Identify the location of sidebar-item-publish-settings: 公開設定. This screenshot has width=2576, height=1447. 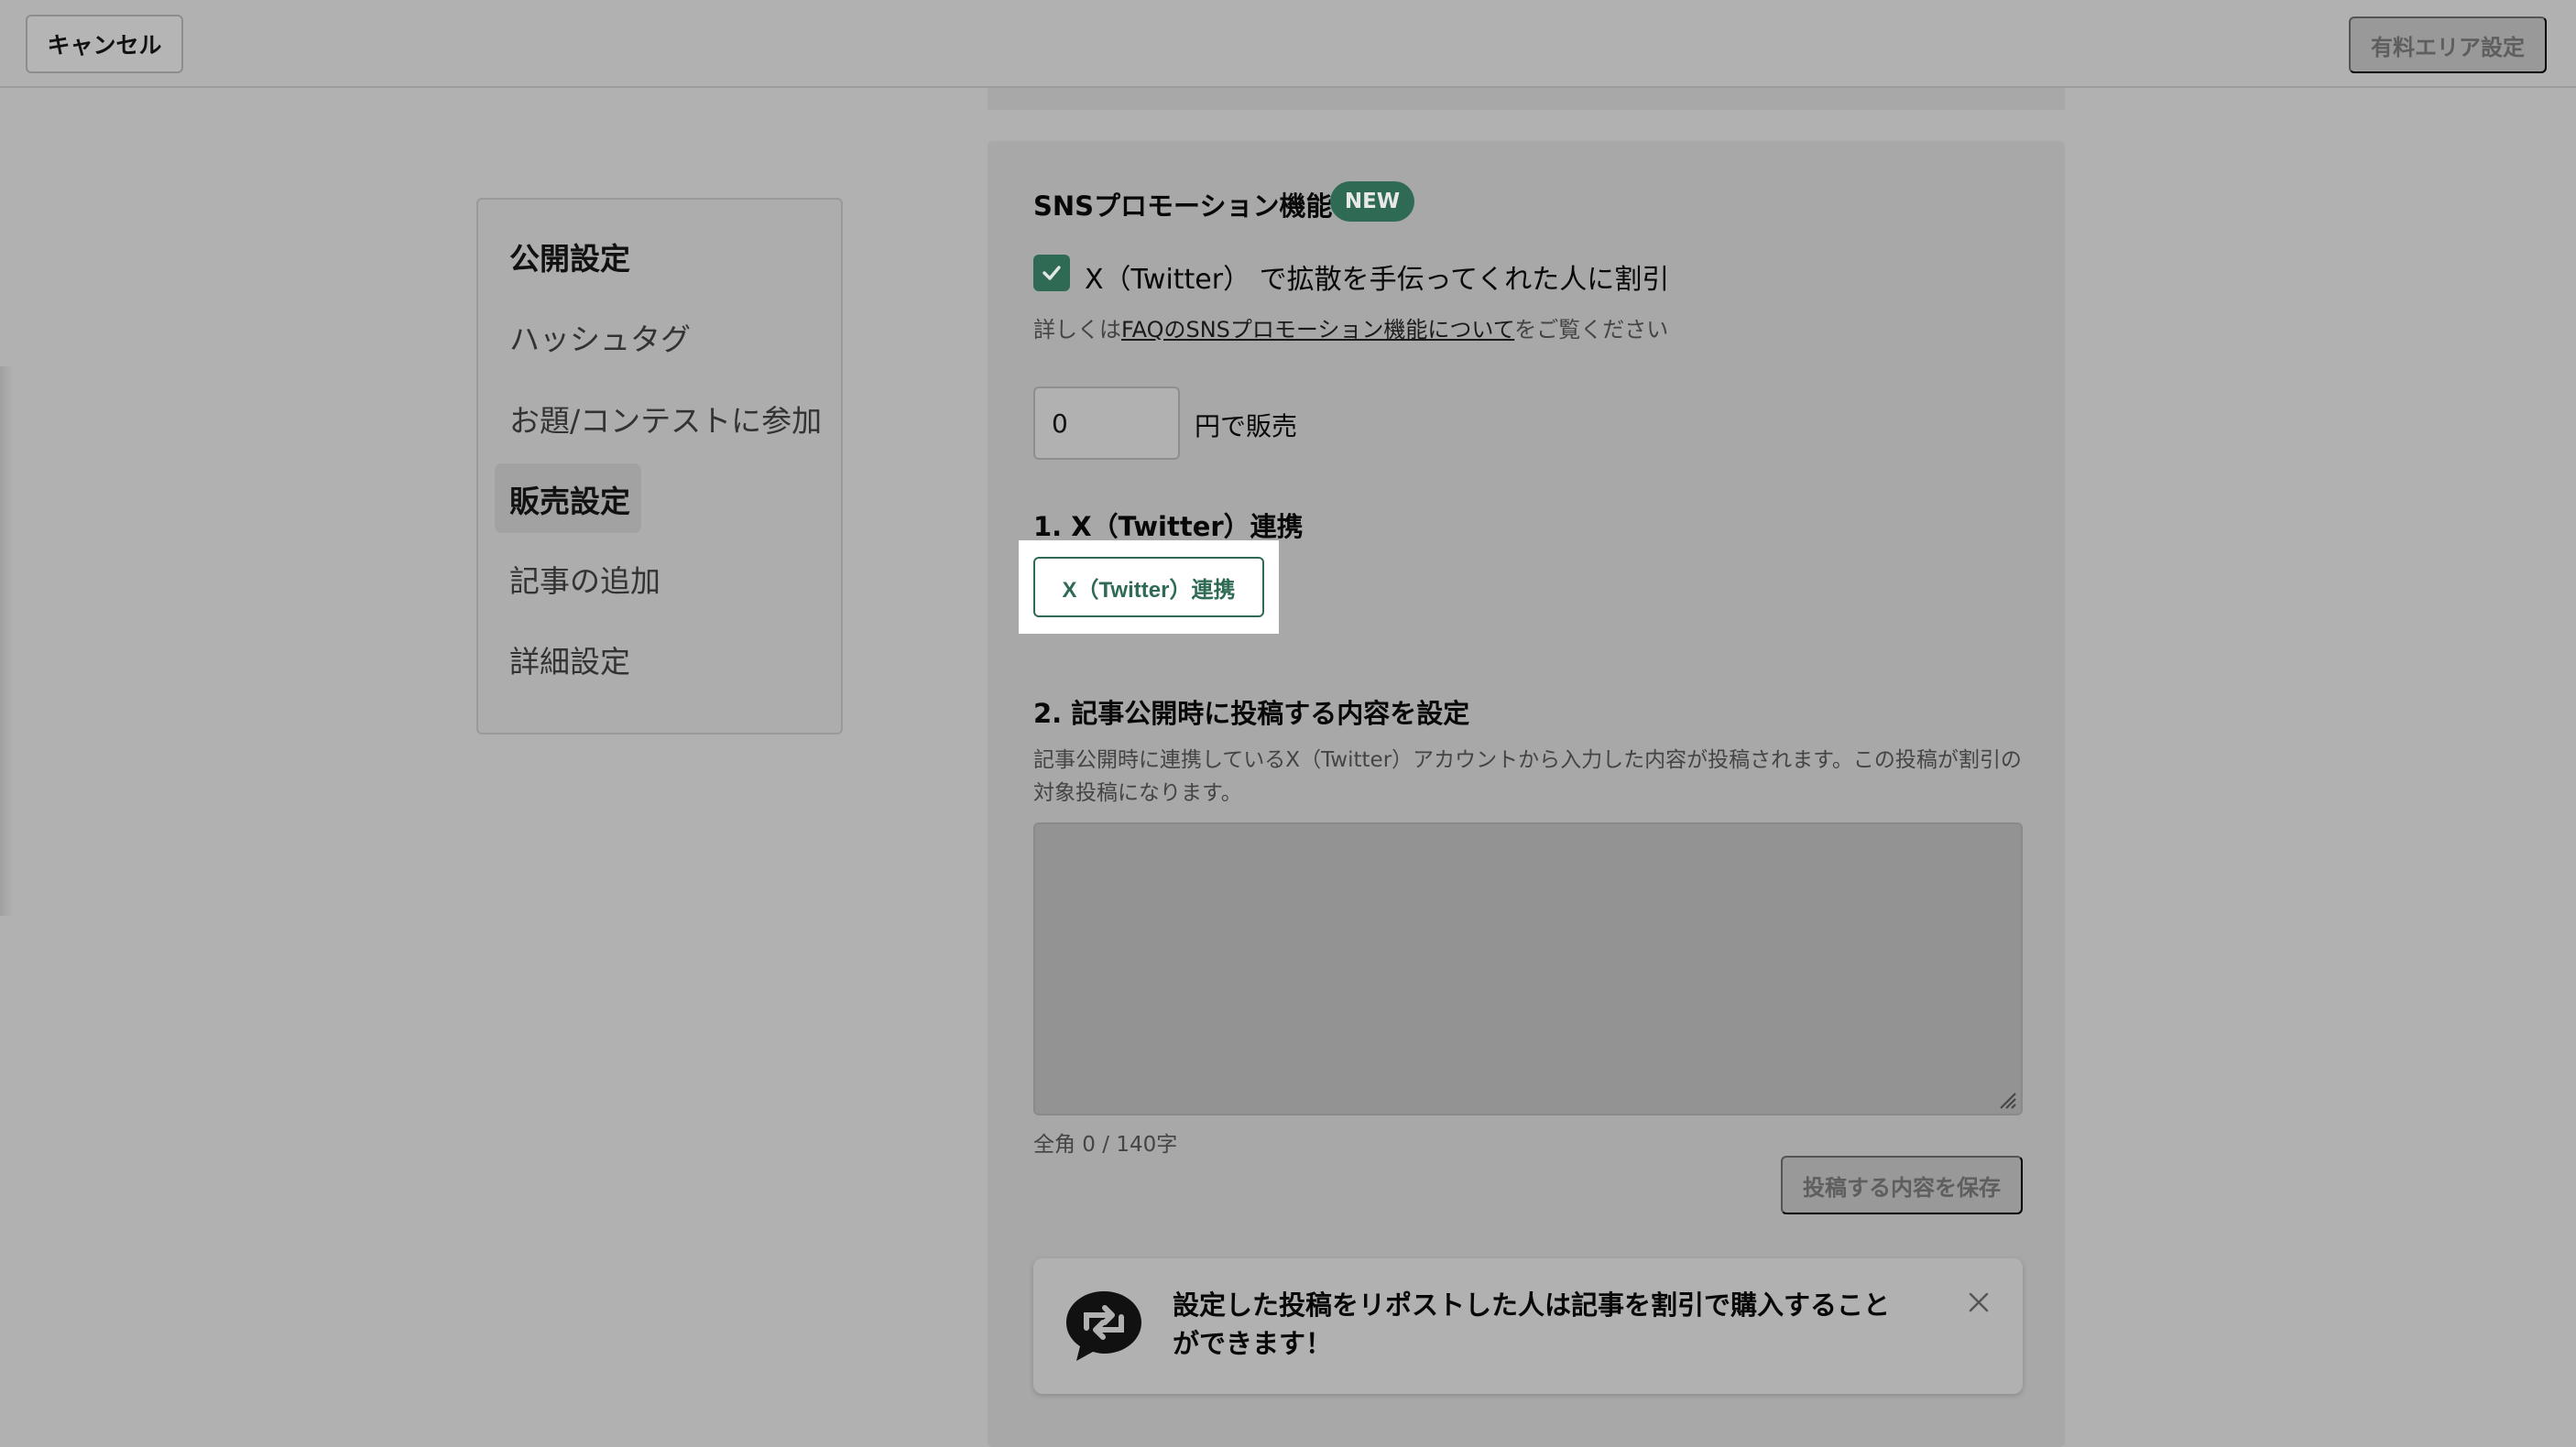
(569, 256).